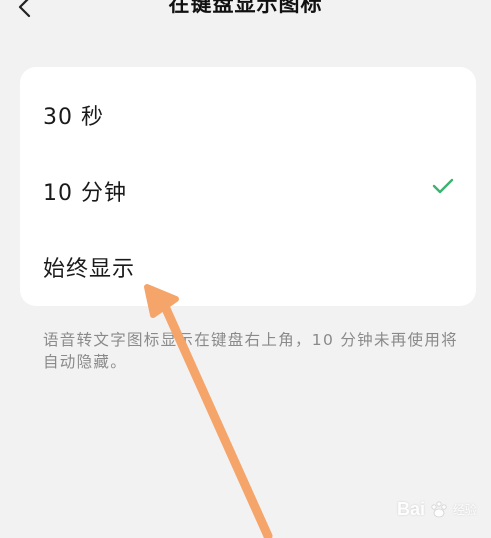  I want to click on option-label: 10 分钟, so click(85, 193).